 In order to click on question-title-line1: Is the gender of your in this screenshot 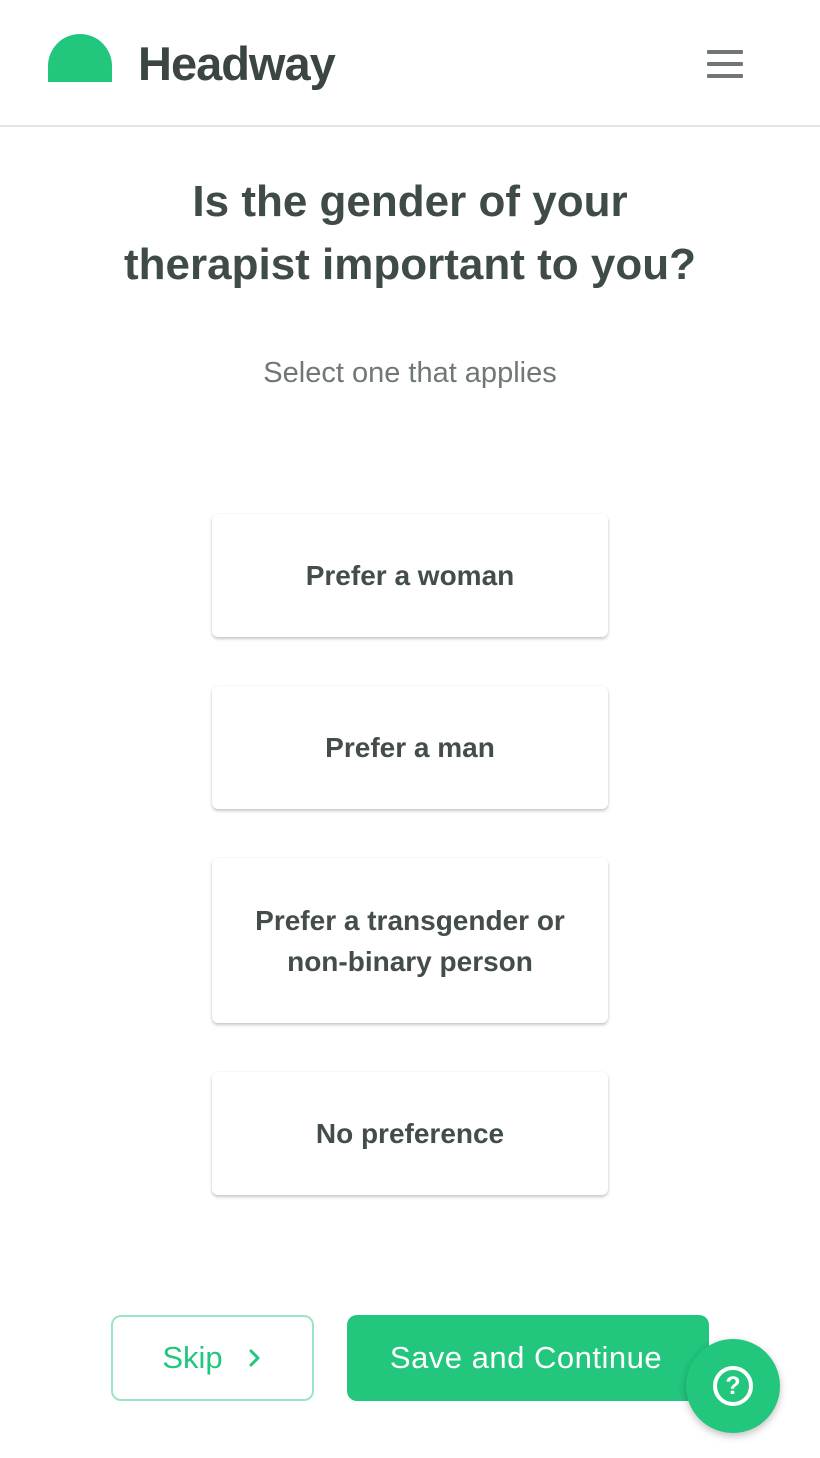, I will do `click(410, 201)`.